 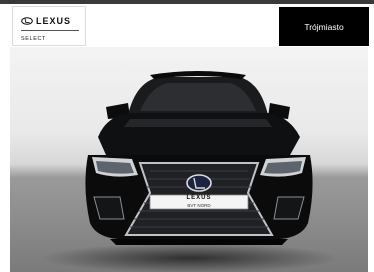 I want to click on lower-lip, so click(x=199, y=242).